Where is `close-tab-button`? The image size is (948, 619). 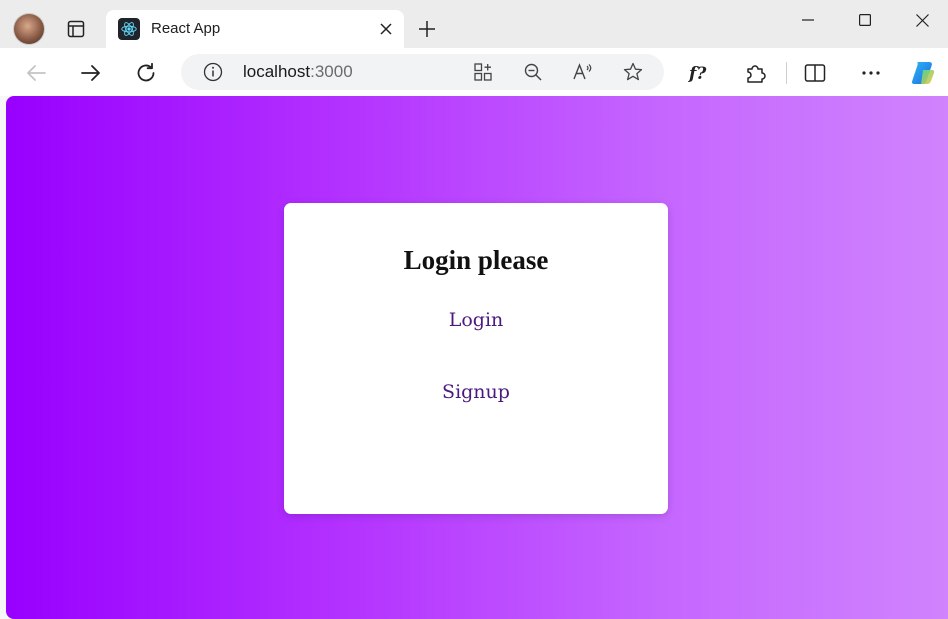
close-tab-button is located at coordinates (386, 29).